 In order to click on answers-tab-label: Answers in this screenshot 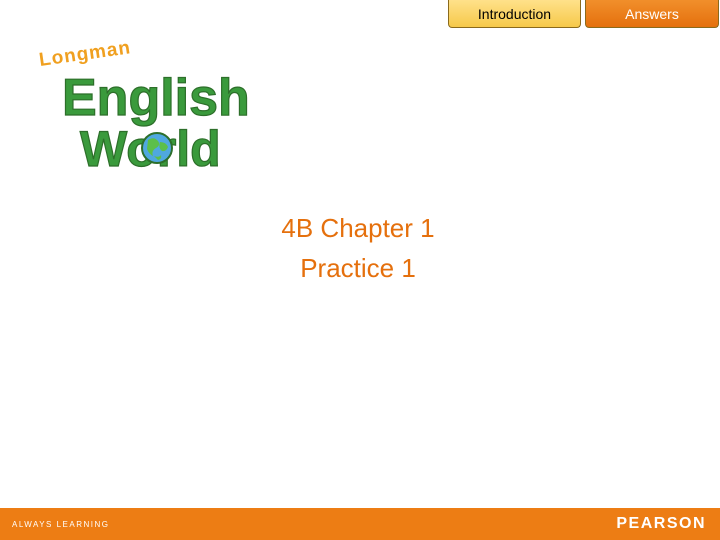, I will do `click(652, 13)`.